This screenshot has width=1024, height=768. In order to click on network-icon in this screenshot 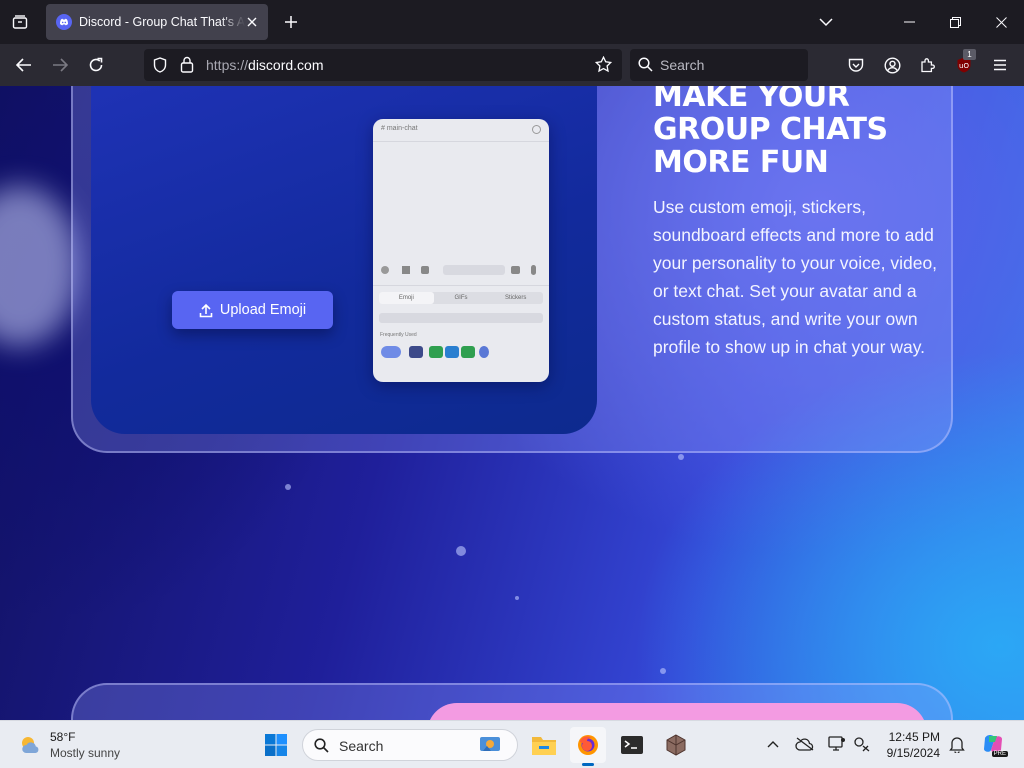, I will do `click(862, 744)`.